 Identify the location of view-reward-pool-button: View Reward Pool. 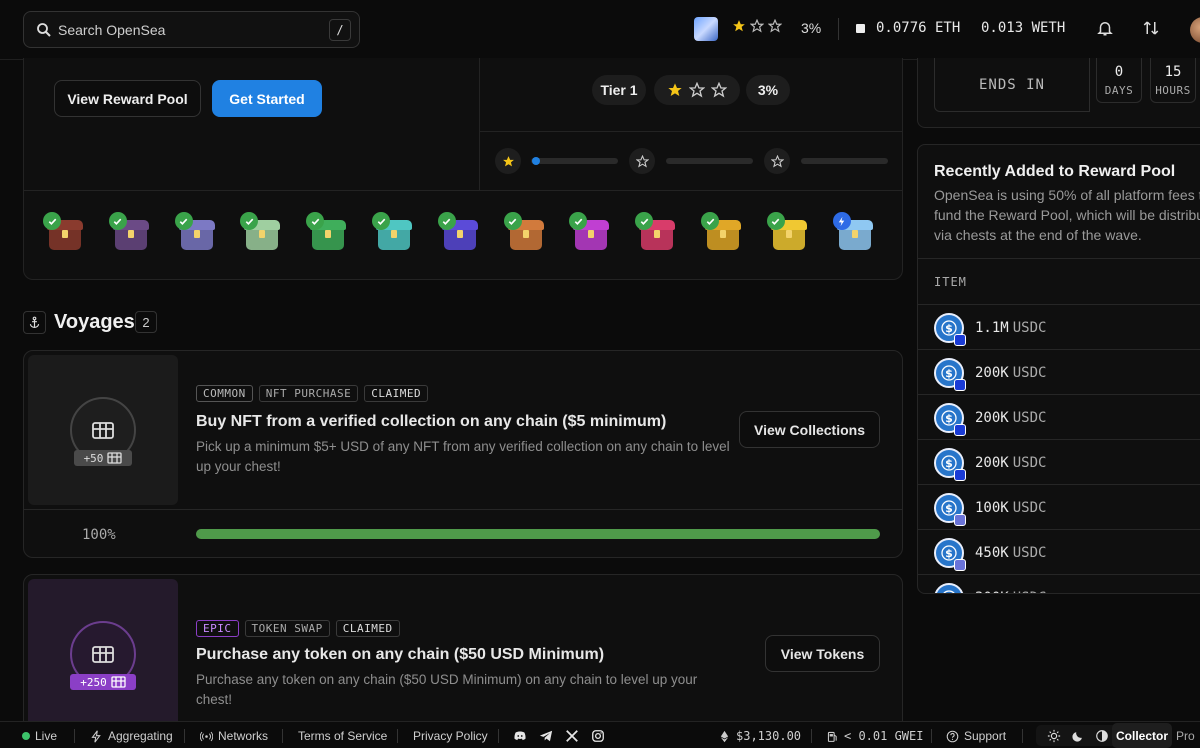
(127, 98).